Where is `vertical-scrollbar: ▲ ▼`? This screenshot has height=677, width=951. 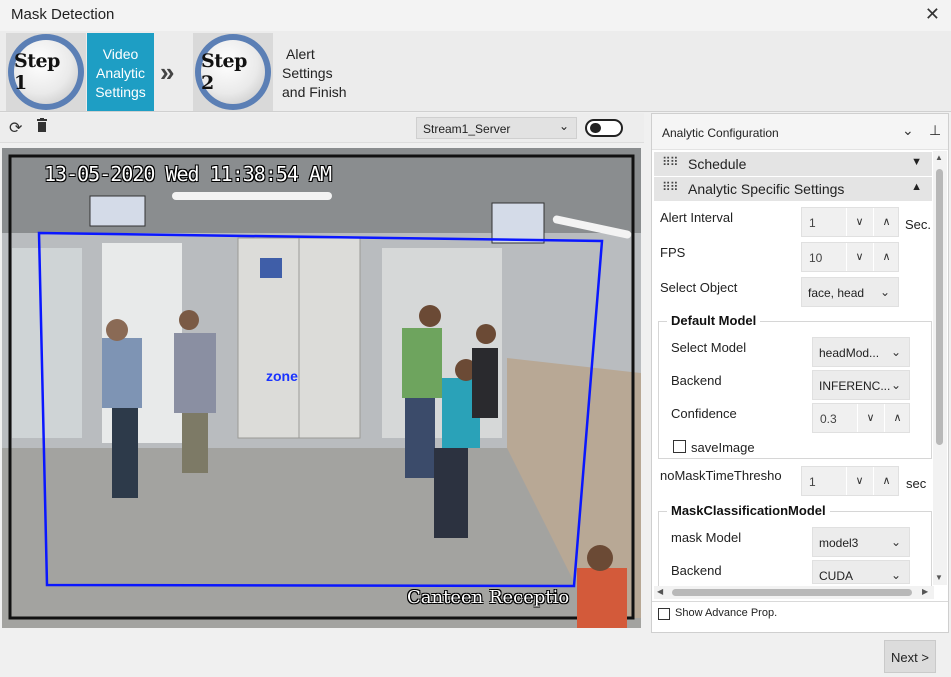 vertical-scrollbar: ▲ ▼ is located at coordinates (940, 368).